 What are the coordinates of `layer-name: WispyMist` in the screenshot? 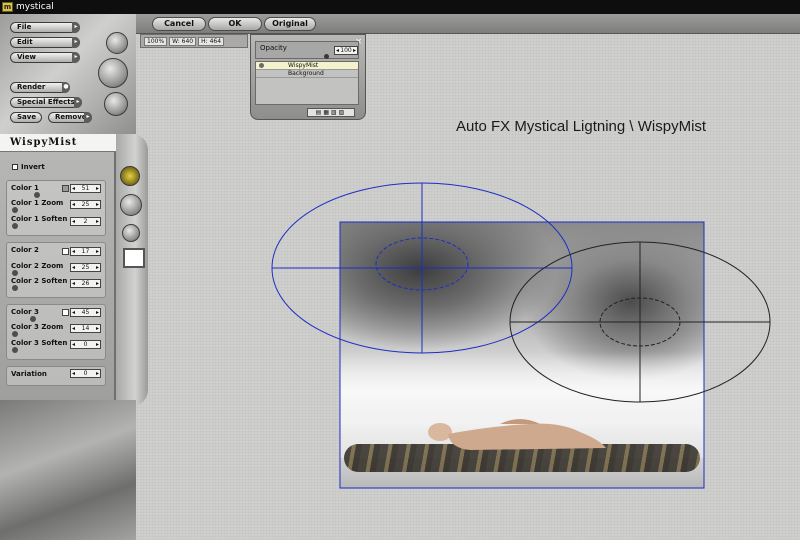 It's located at (303, 65).